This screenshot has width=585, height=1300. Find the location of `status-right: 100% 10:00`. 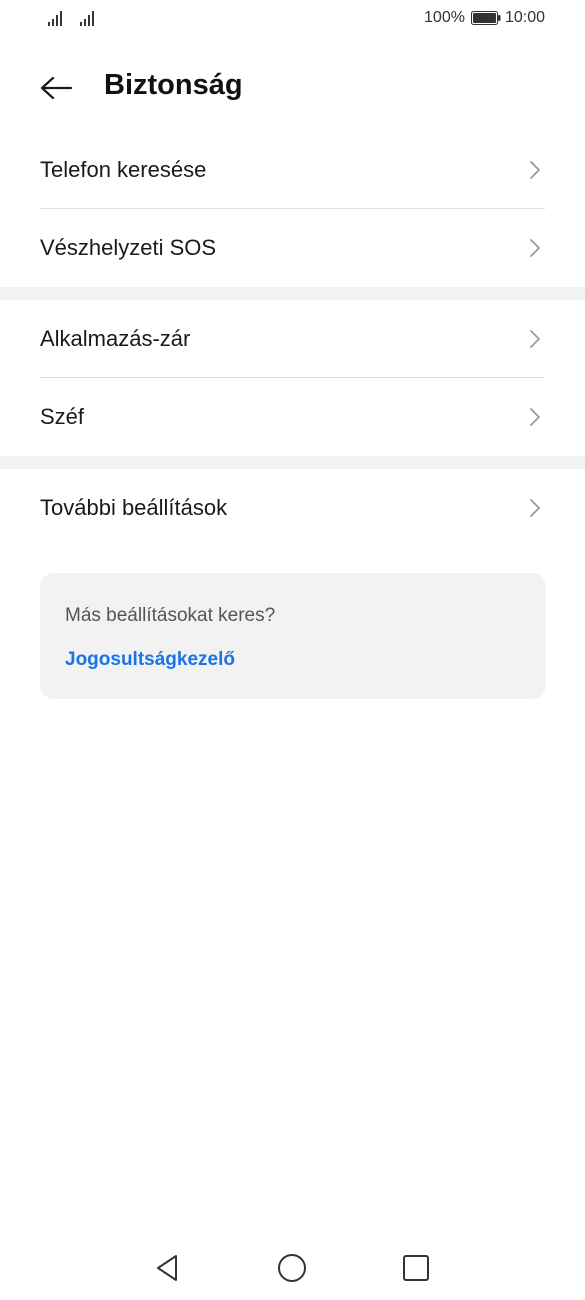

status-right: 100% 10:00 is located at coordinates (484, 18).